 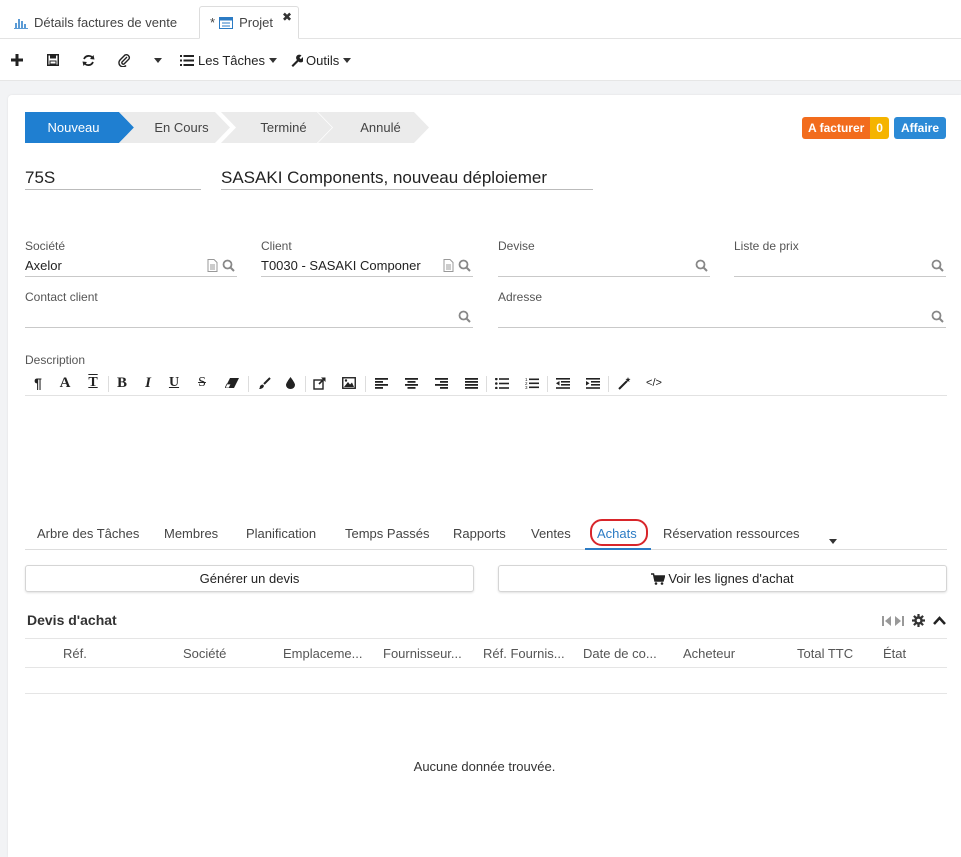 What do you see at coordinates (886, 620) in the screenshot?
I see `first-page-icon` at bounding box center [886, 620].